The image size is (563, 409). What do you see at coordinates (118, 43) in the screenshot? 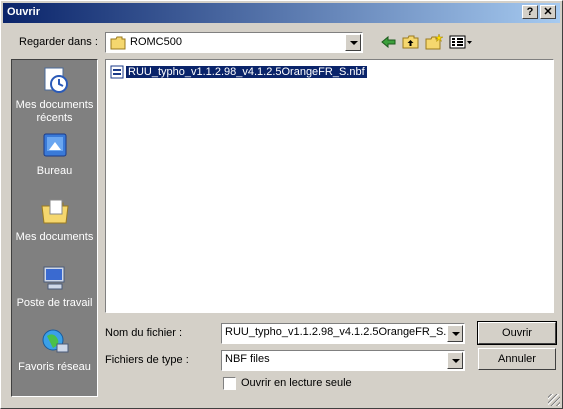
I see `folder-icon` at bounding box center [118, 43].